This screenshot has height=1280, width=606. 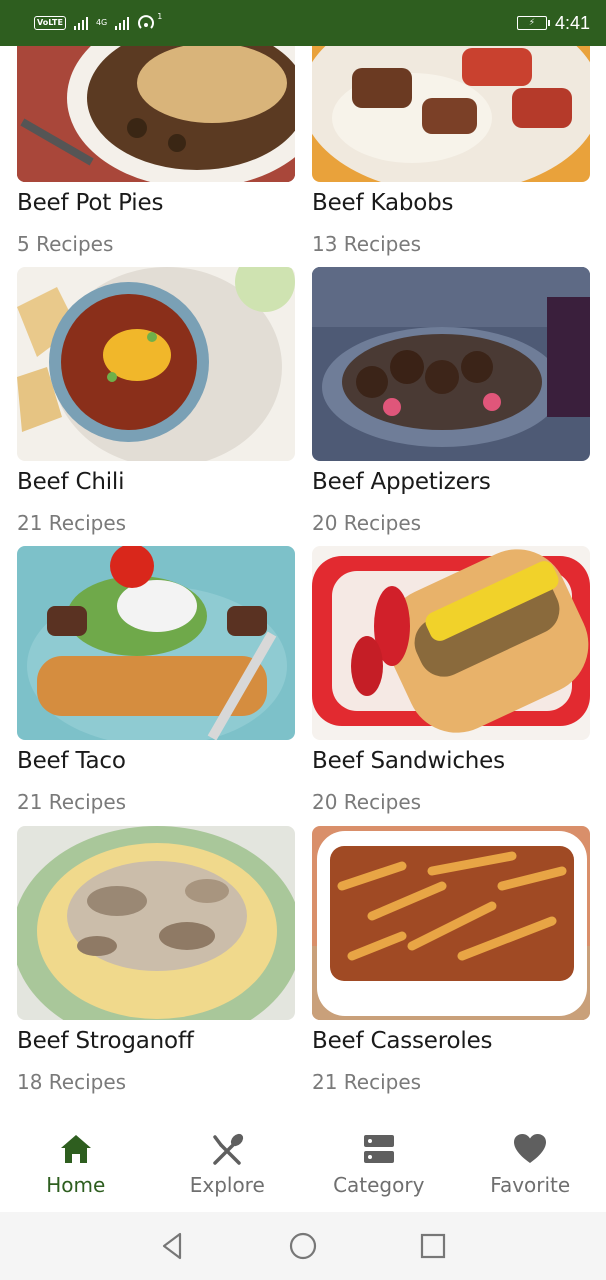 I want to click on category-title: Beef Sandwiches, so click(x=408, y=761).